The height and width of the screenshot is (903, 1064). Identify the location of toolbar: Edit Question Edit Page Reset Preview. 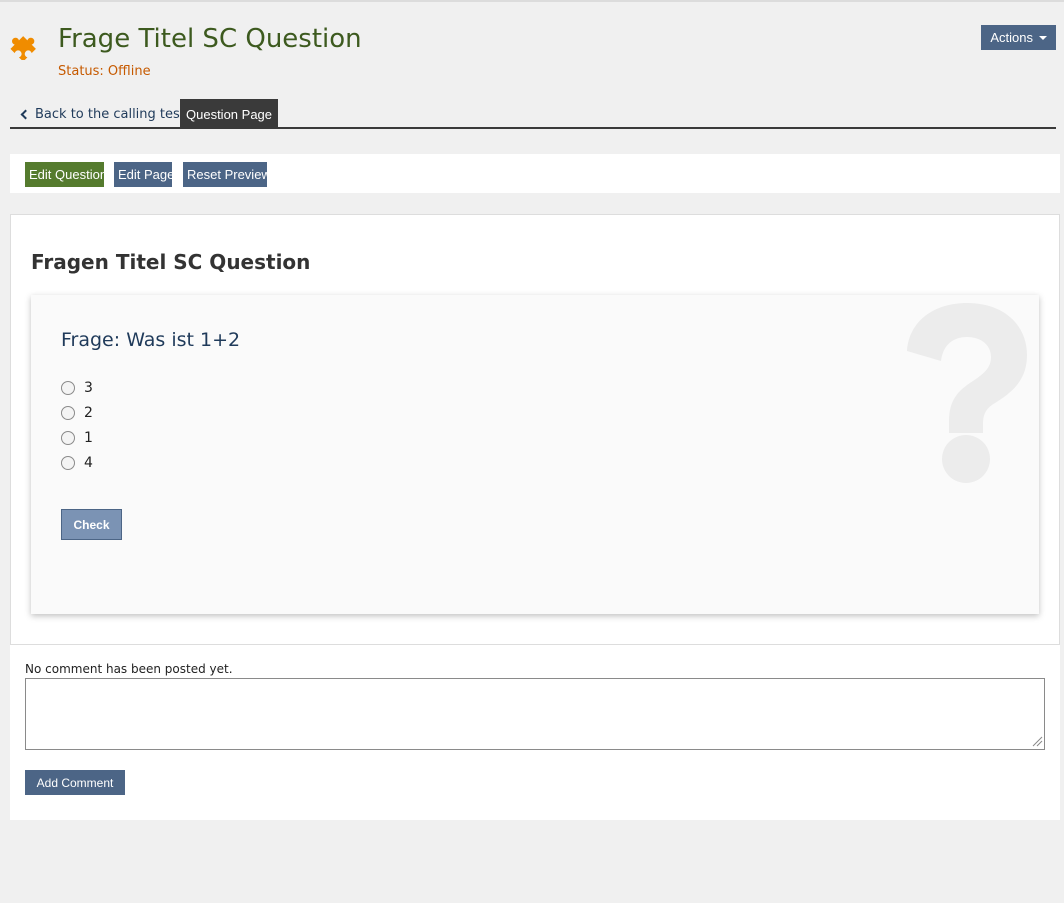
(535, 173).